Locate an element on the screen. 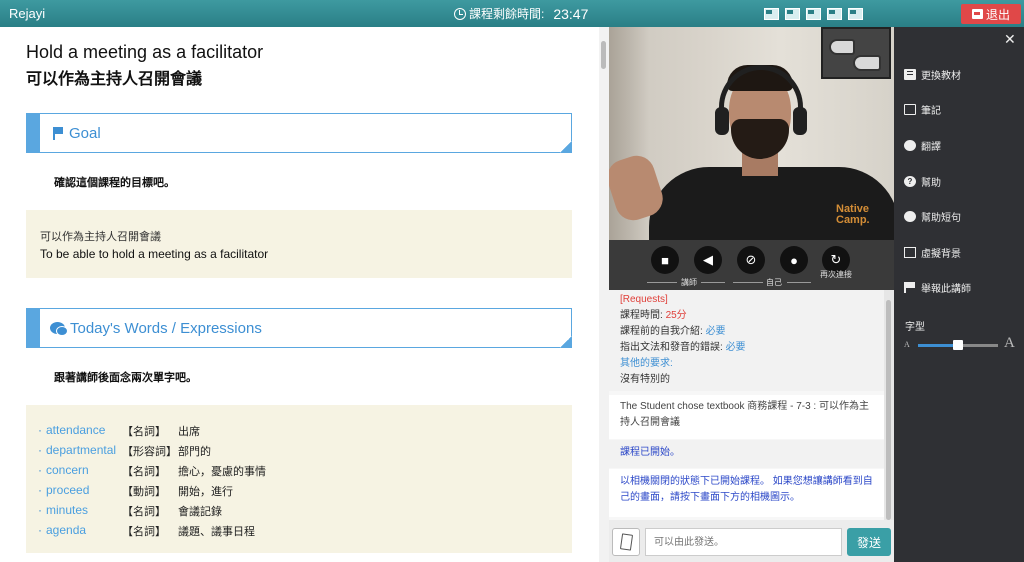  chat-input-bar: 發送 is located at coordinates (751, 541).